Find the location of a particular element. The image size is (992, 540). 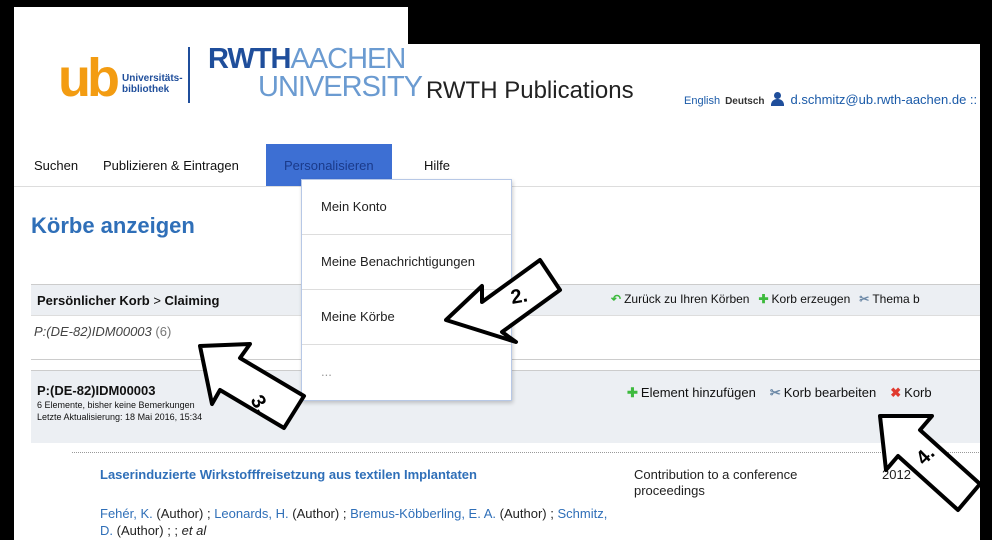

breadcrumb-root: Persönlicher Korb is located at coordinates (93, 300).